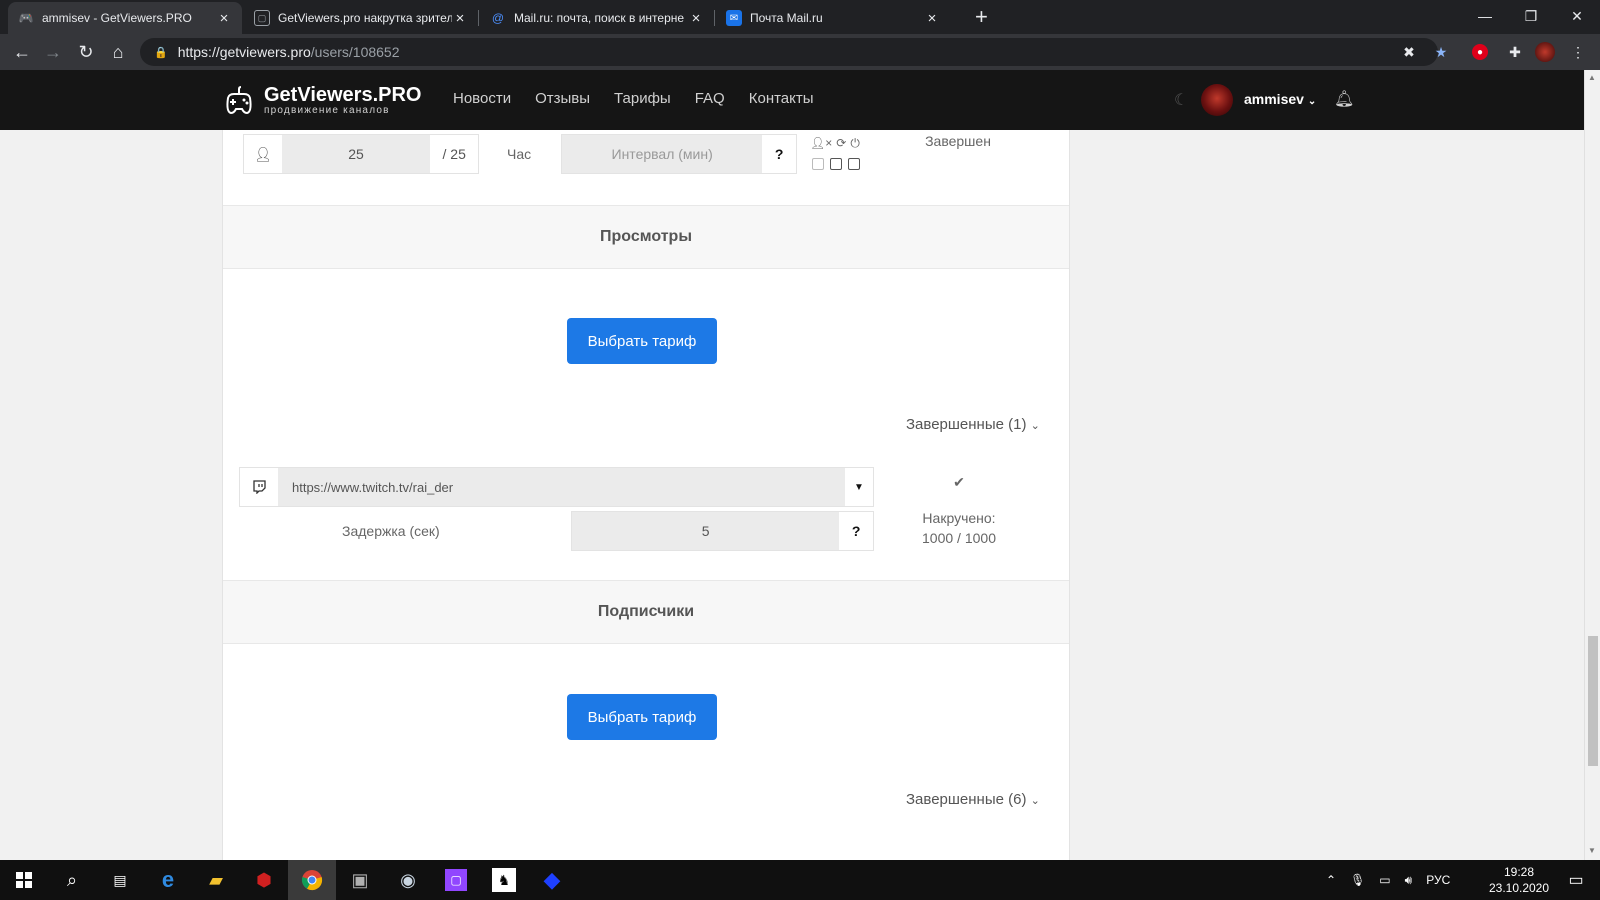  Describe the element at coordinates (859, 487) in the screenshot. I see `caret-down-icon: ▼` at that location.